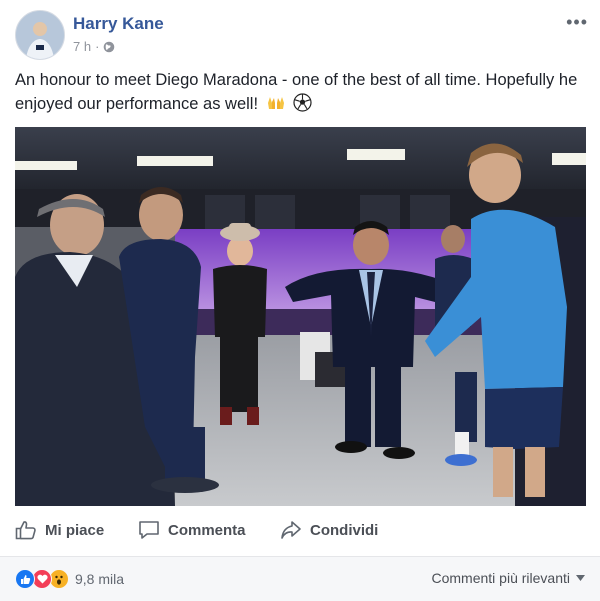 Image resolution: width=600 pixels, height=601 pixels. What do you see at coordinates (276, 106) in the screenshot?
I see `raised-hands-icon` at bounding box center [276, 106].